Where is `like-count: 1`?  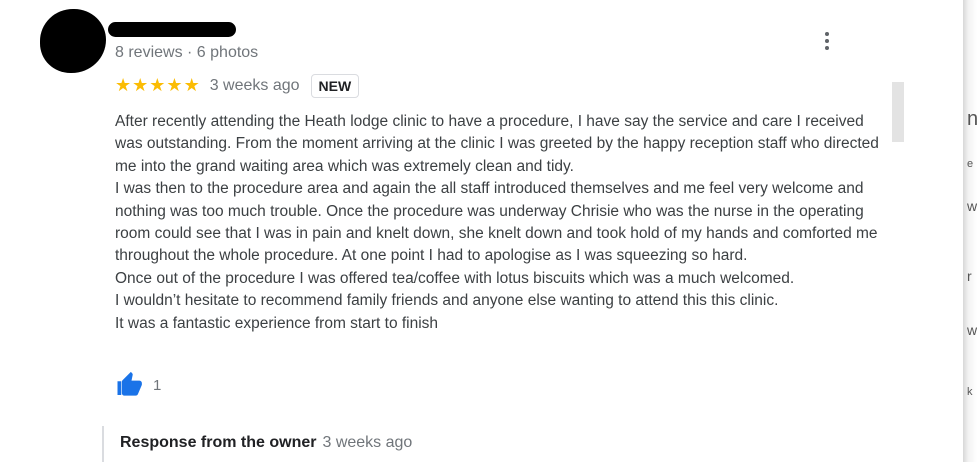 like-count: 1 is located at coordinates (157, 385).